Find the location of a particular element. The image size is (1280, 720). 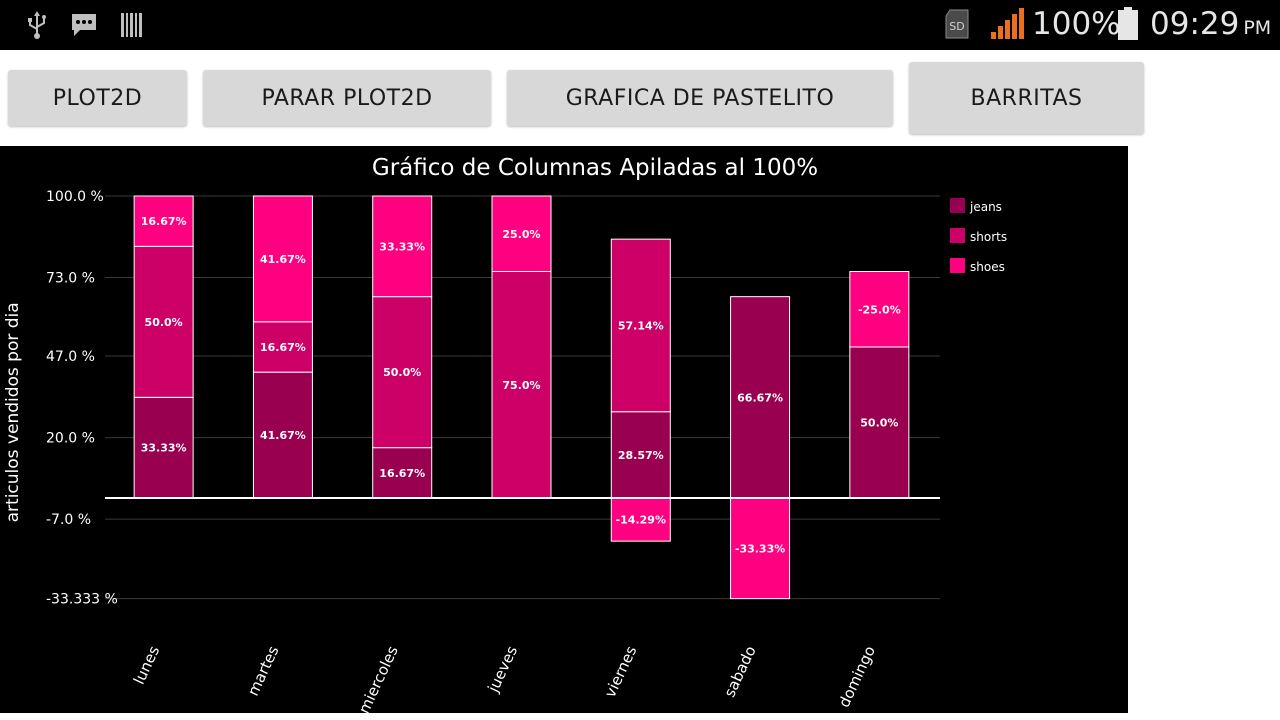

x-tick-label: lunes is located at coordinates (146, 665).